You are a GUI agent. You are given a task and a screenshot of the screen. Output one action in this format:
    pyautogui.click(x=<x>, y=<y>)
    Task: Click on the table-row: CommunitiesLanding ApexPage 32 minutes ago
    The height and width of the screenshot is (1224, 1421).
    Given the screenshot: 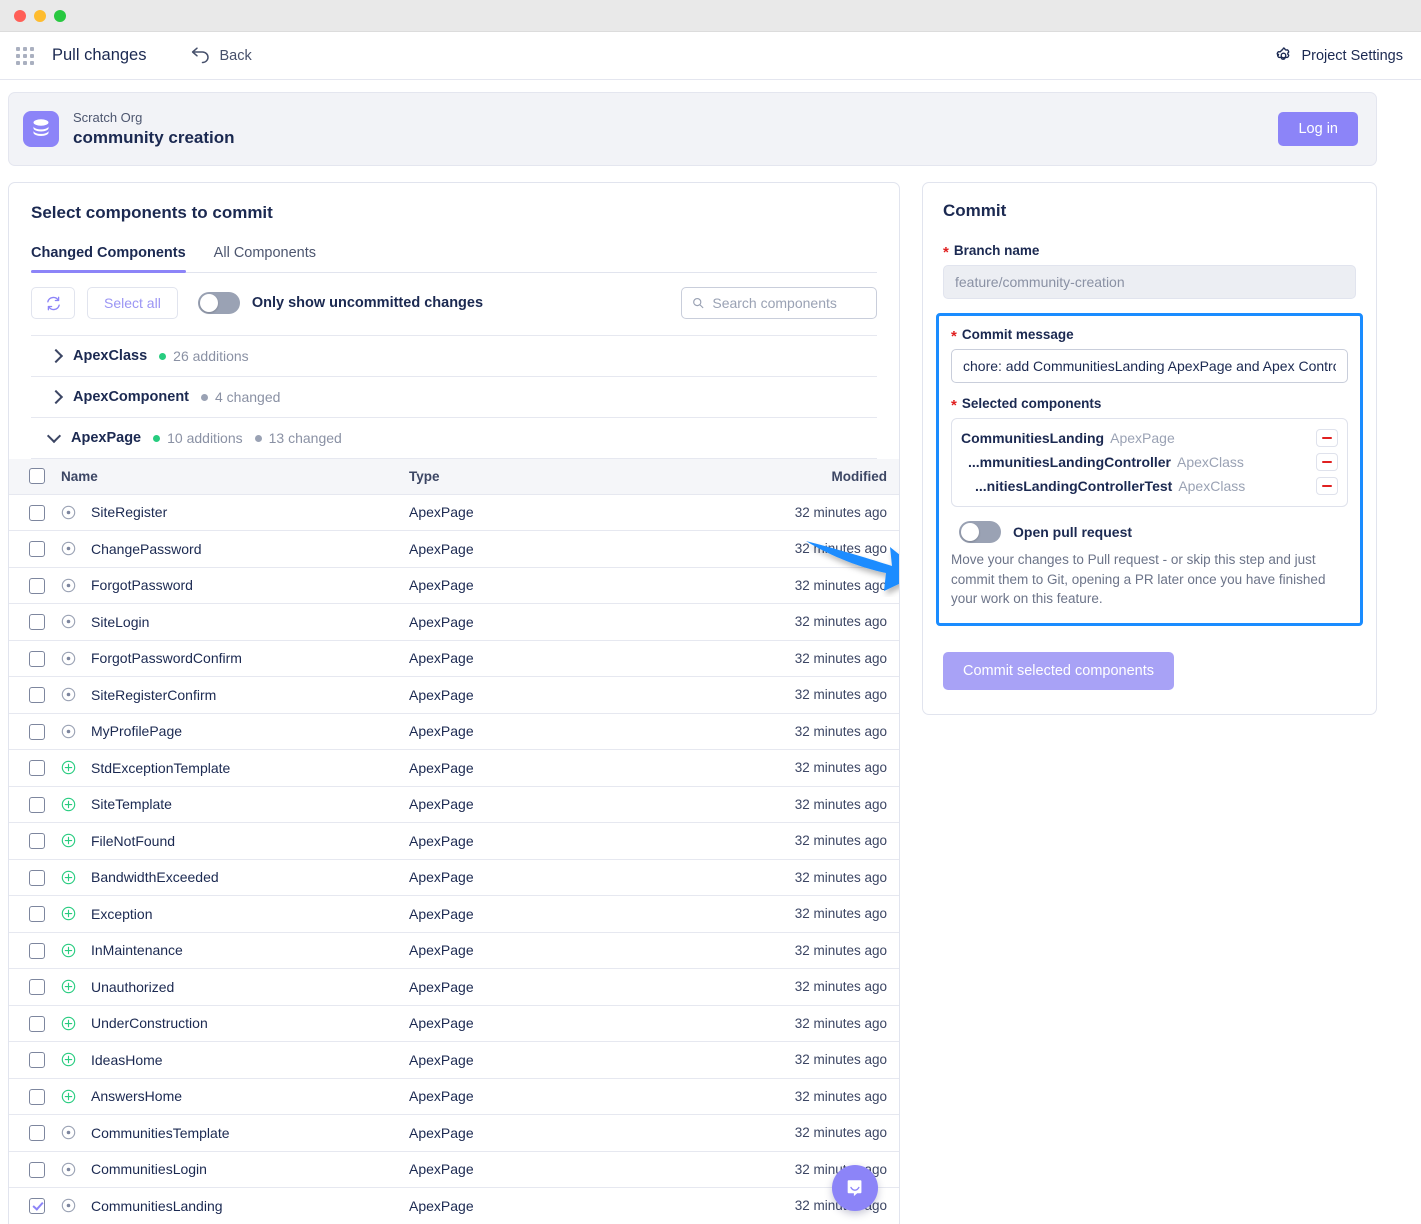 What is the action you would take?
    pyautogui.click(x=454, y=1205)
    